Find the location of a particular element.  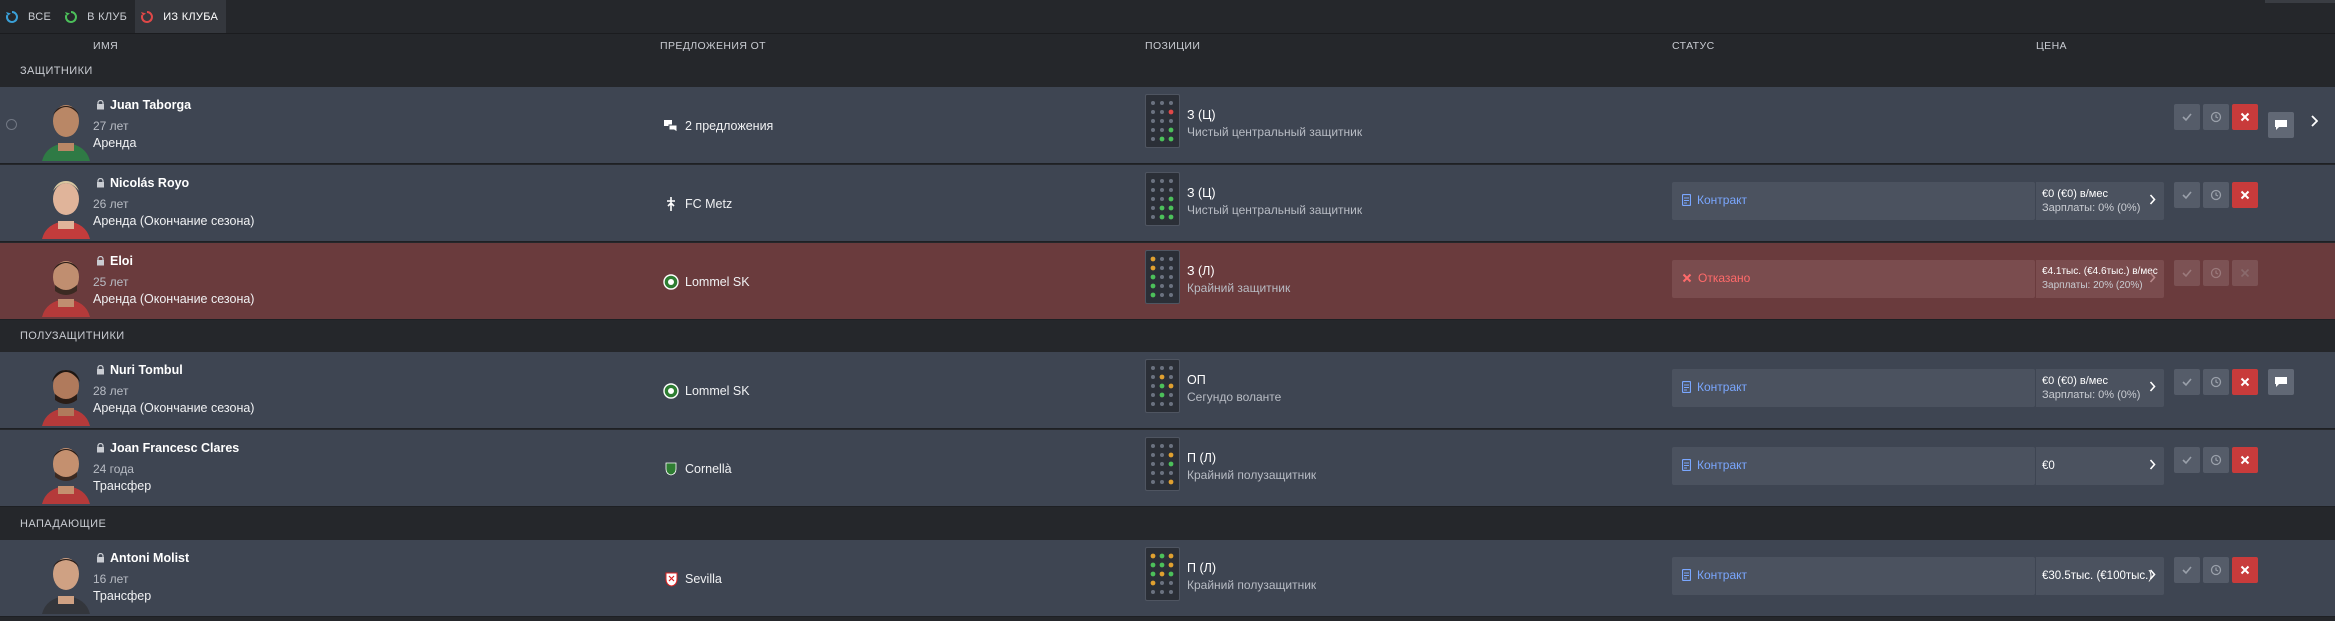

position-role: Чистый центральный защитник is located at coordinates (1275, 210).